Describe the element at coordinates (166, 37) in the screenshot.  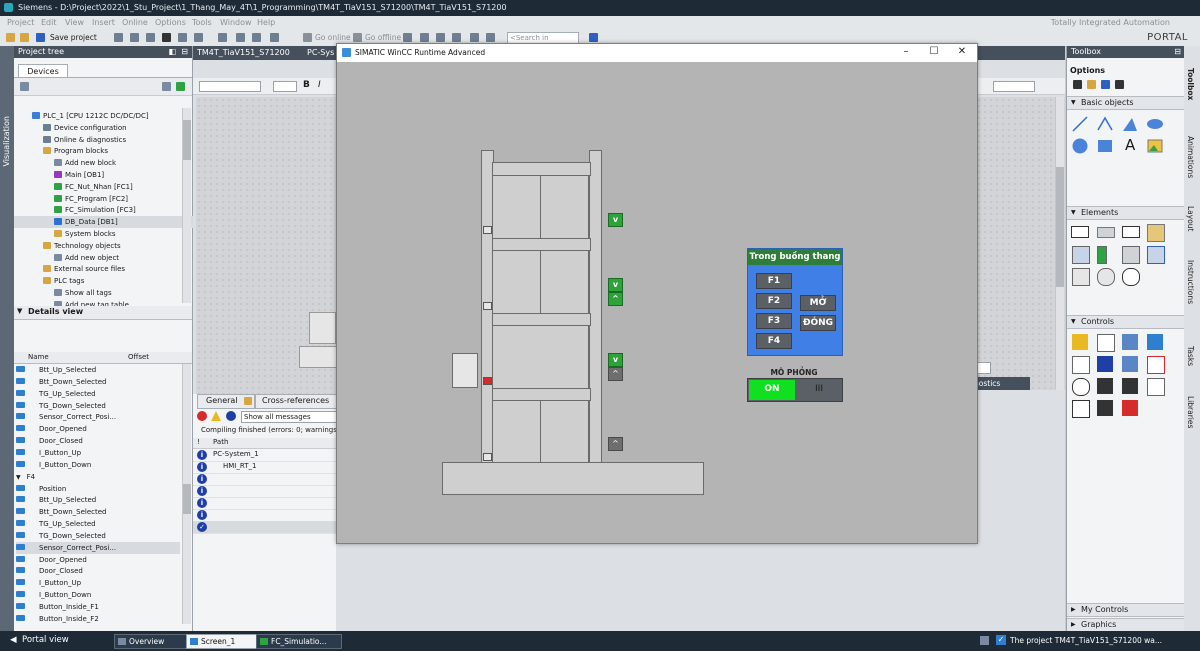
I see `delete-icon` at that location.